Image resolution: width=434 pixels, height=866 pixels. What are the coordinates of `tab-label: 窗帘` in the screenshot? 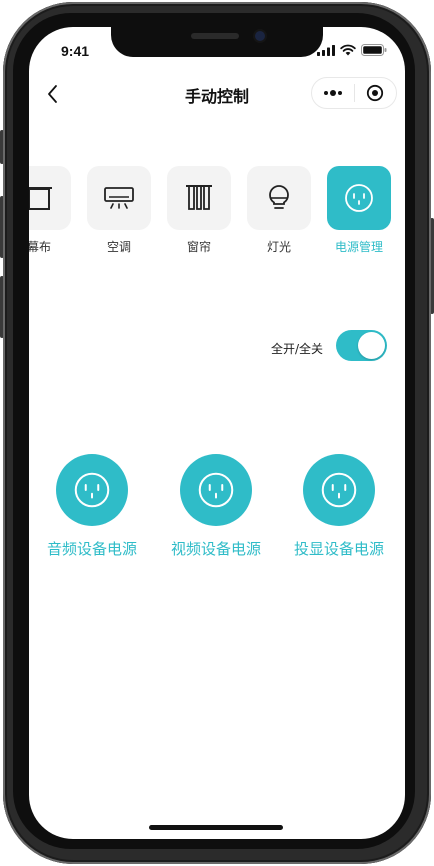 It's located at (198, 247).